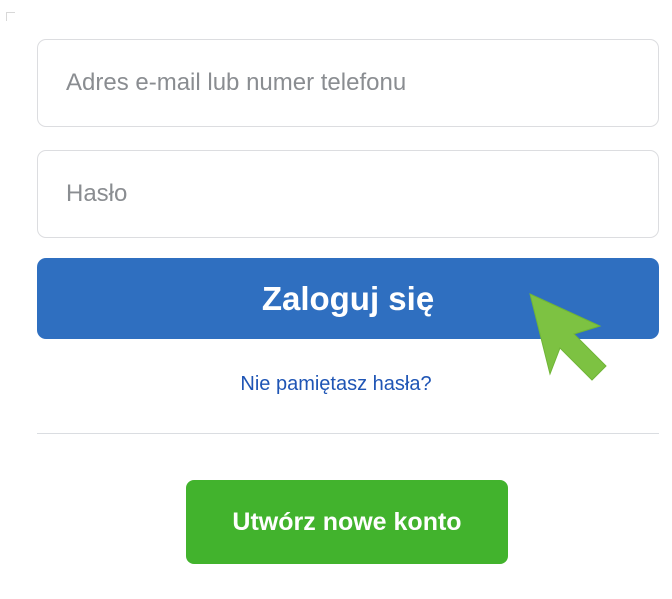 Image resolution: width=672 pixels, height=599 pixels. I want to click on corner-crop-mark, so click(10, 16).